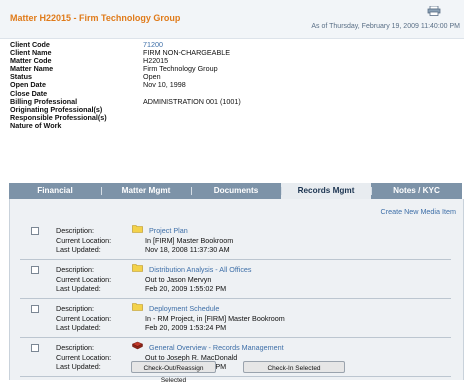 This screenshot has width=464, height=387. Describe the element at coordinates (187, 249) in the screenshot. I see `record-updated: Nov 18, 2008 11:37:30 AM` at that location.